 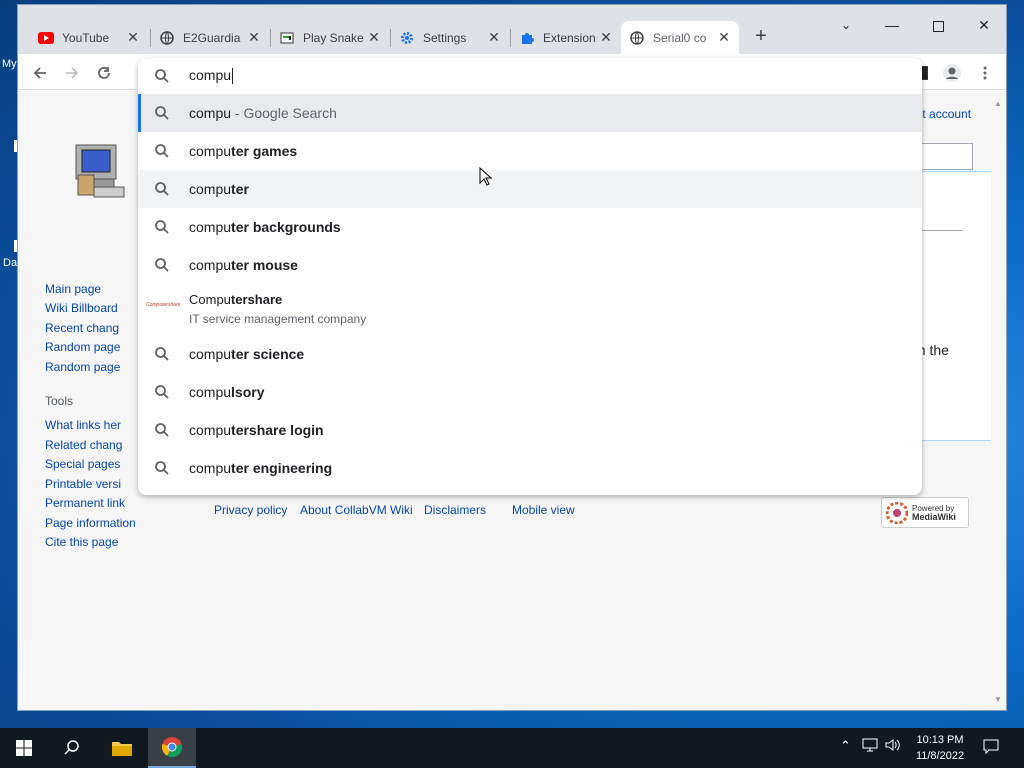 I want to click on reload-button, so click(x=104, y=72).